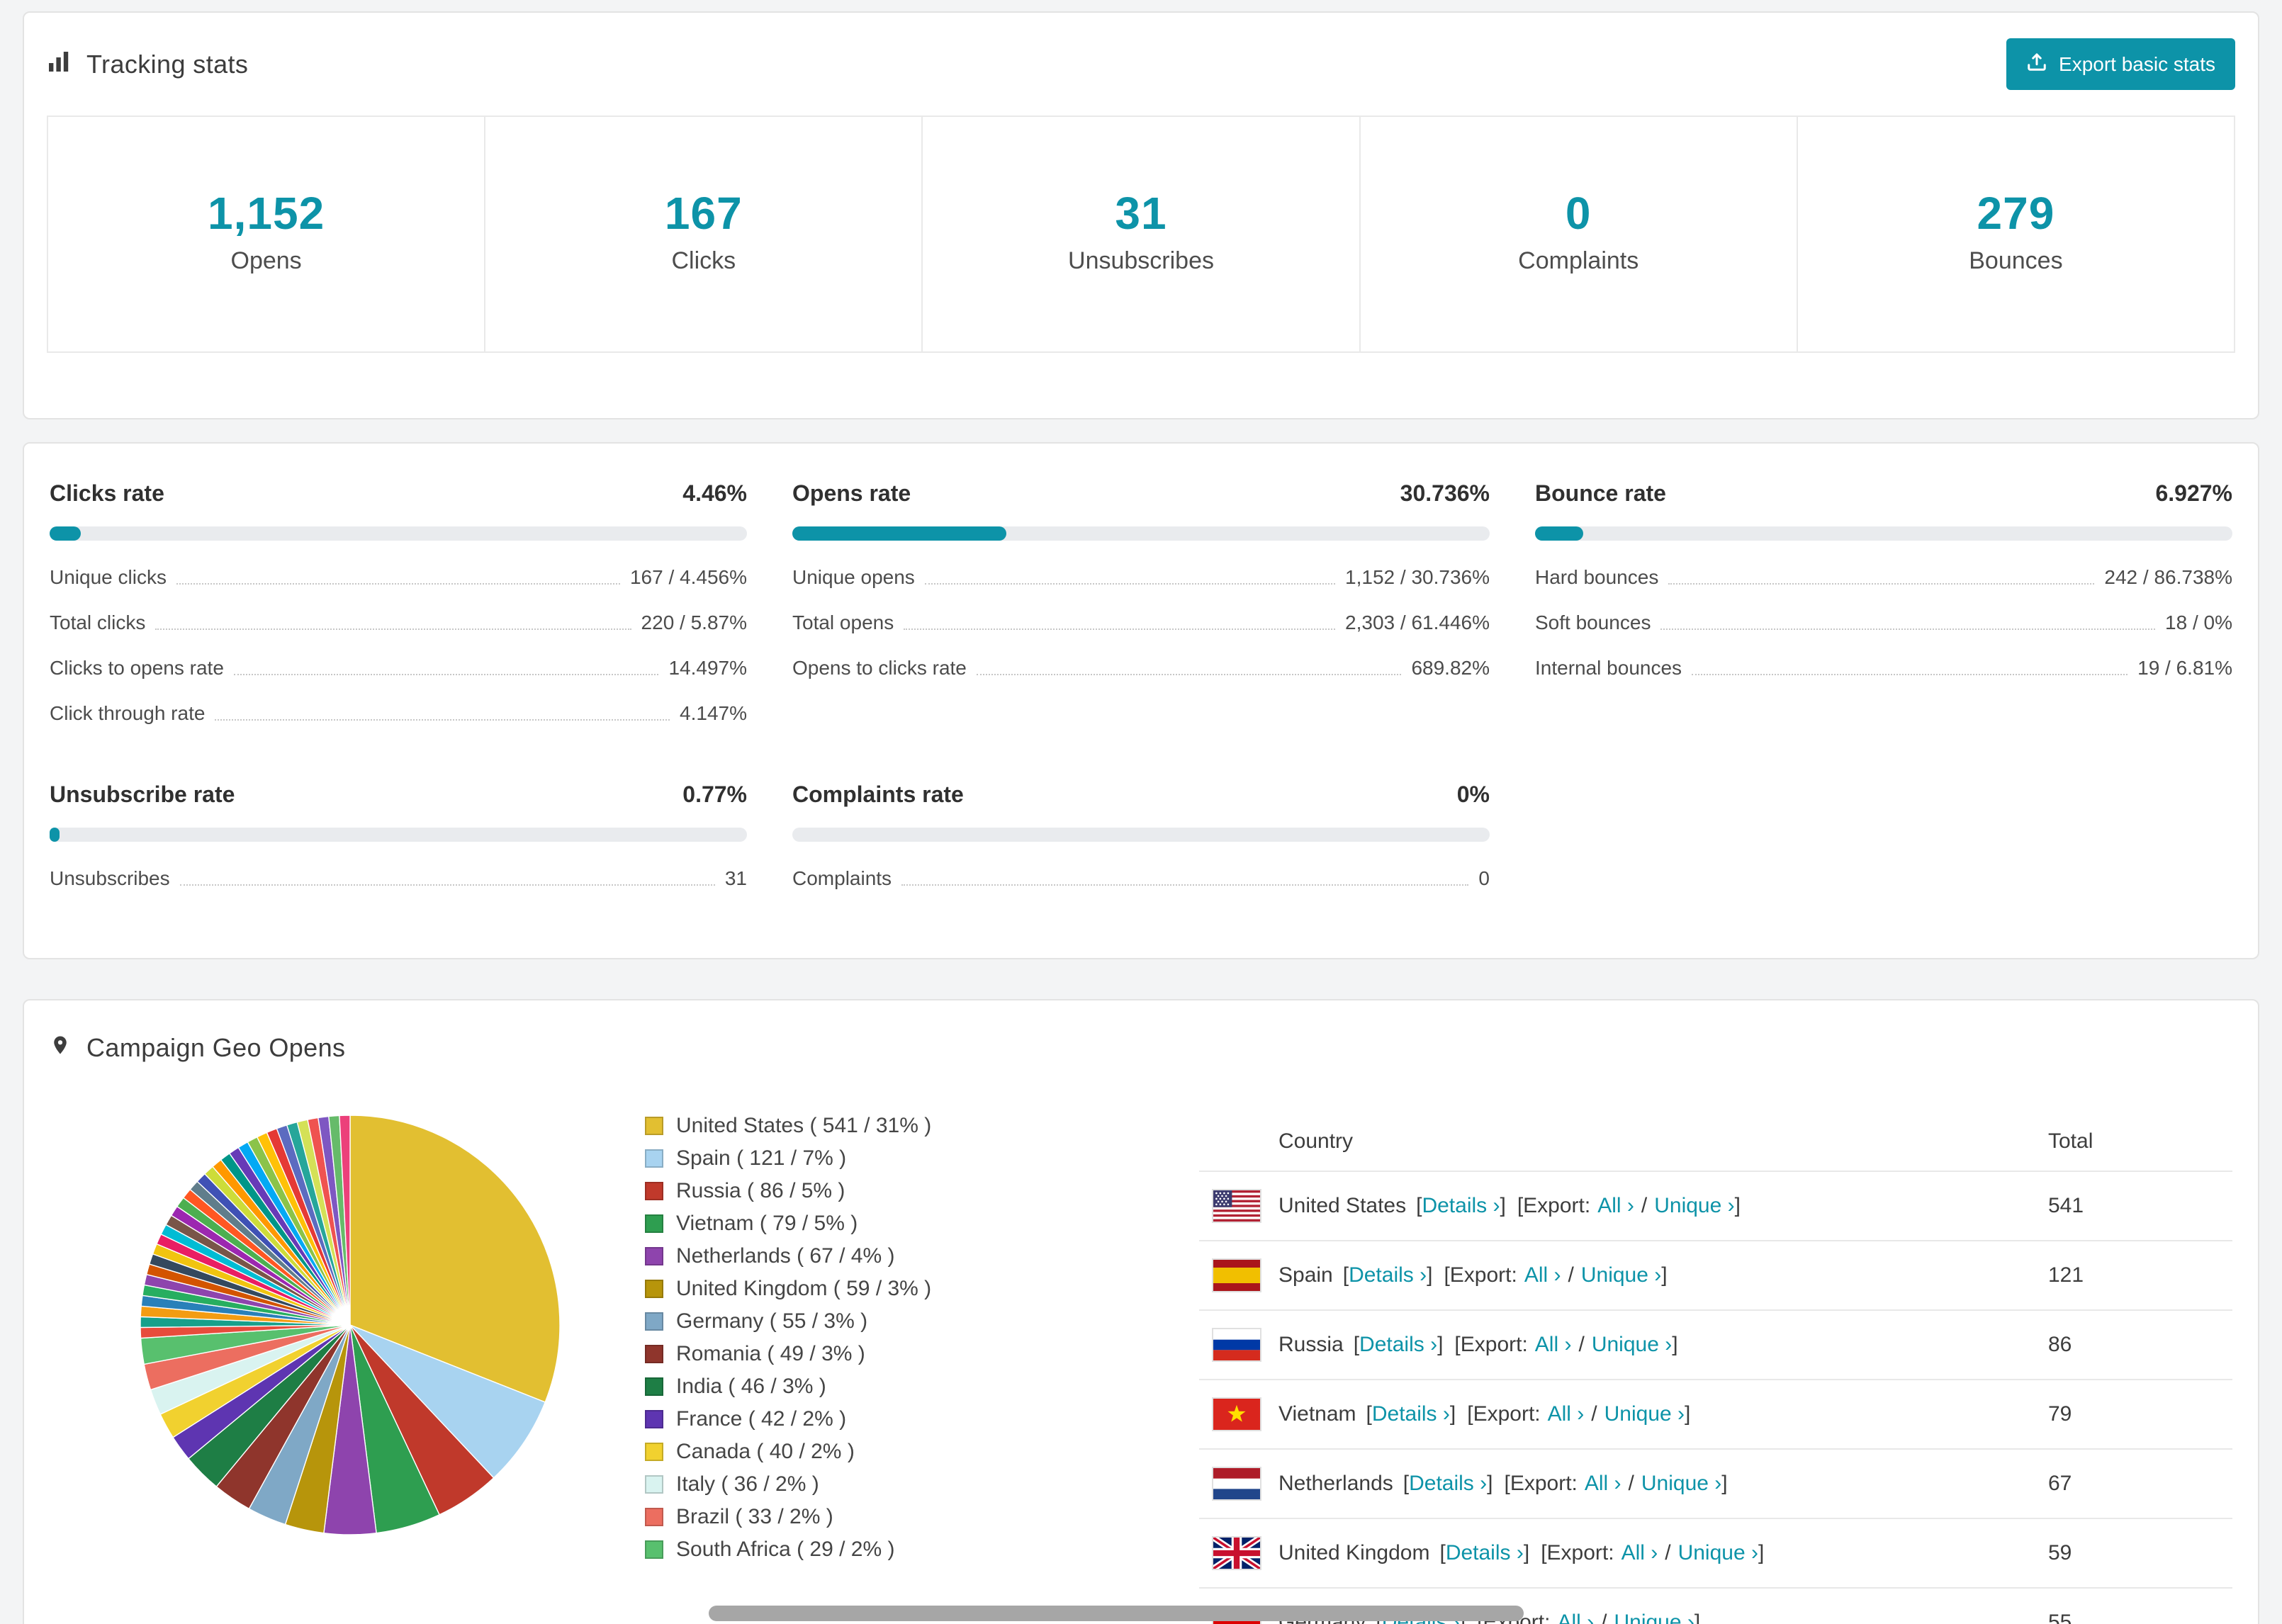 The height and width of the screenshot is (1624, 2282). What do you see at coordinates (761, 1191) in the screenshot?
I see `legend-label: Russia ( 86 / 5% )` at bounding box center [761, 1191].